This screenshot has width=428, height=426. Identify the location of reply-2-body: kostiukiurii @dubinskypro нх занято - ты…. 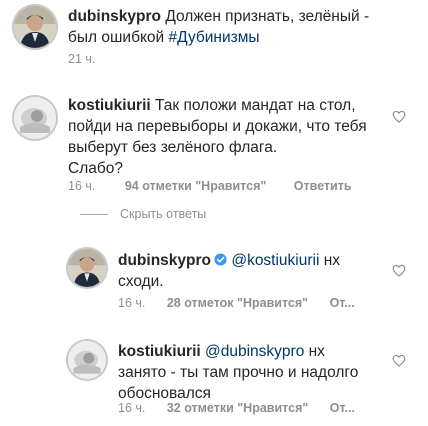
(253, 372).